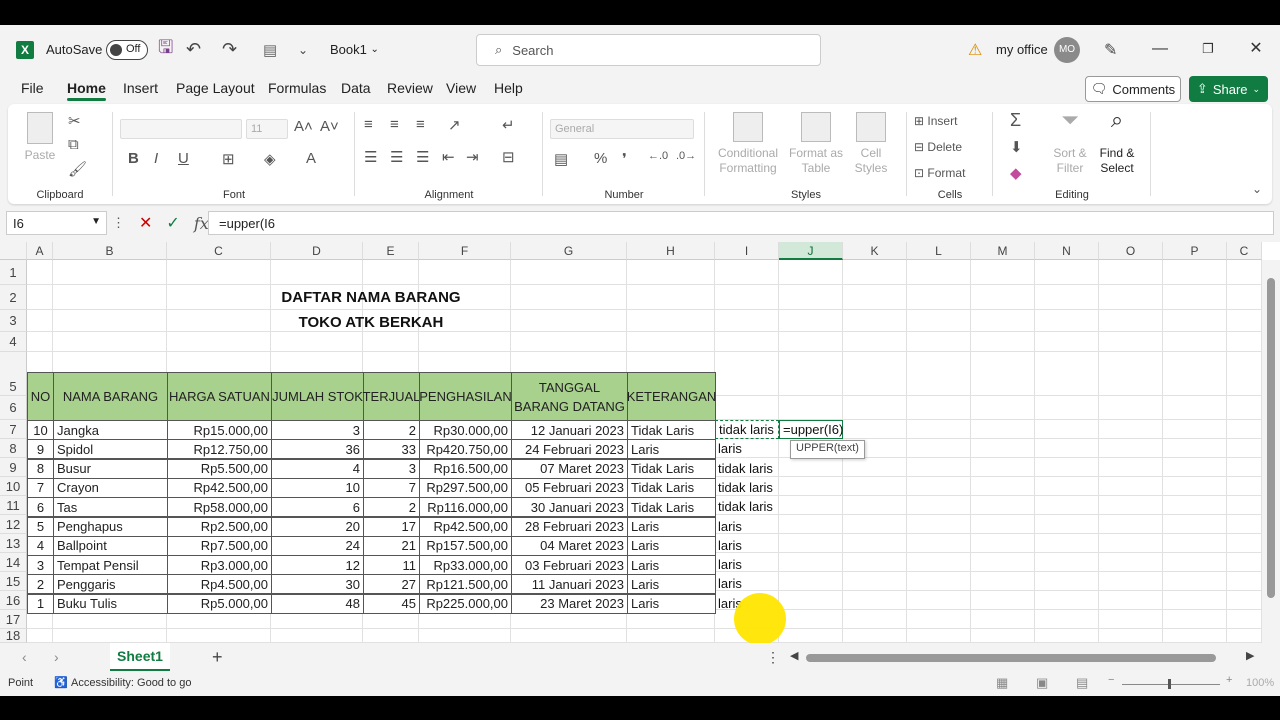 The image size is (1280, 720). Describe the element at coordinates (156, 158) in the screenshot. I see `italic-icon: I` at that location.